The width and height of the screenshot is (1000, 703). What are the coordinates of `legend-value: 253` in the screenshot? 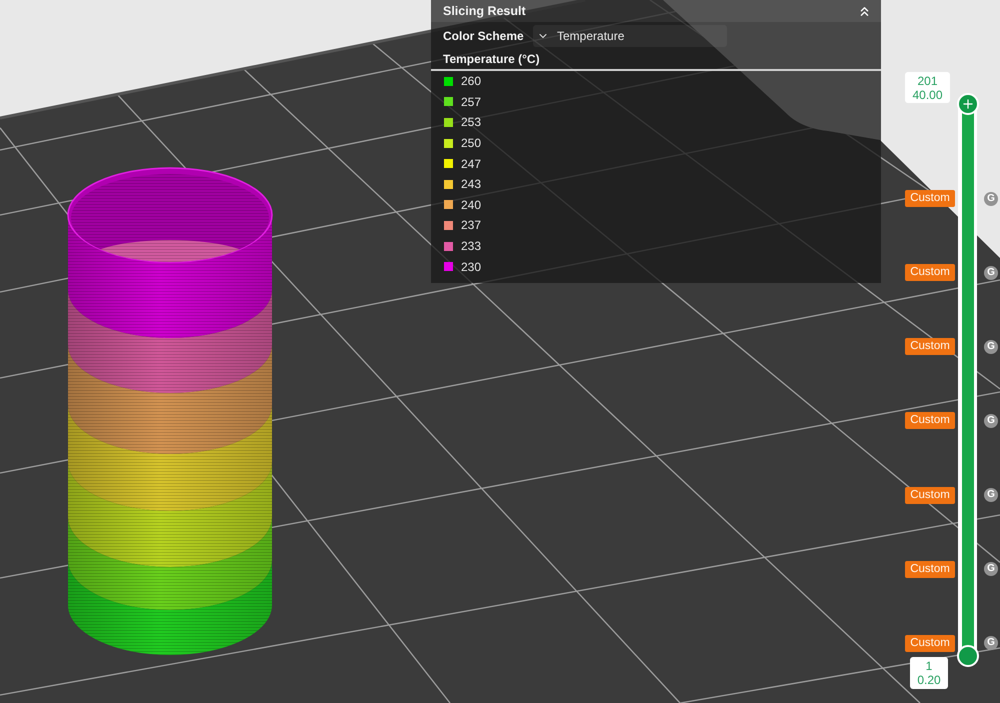 It's located at (471, 122).